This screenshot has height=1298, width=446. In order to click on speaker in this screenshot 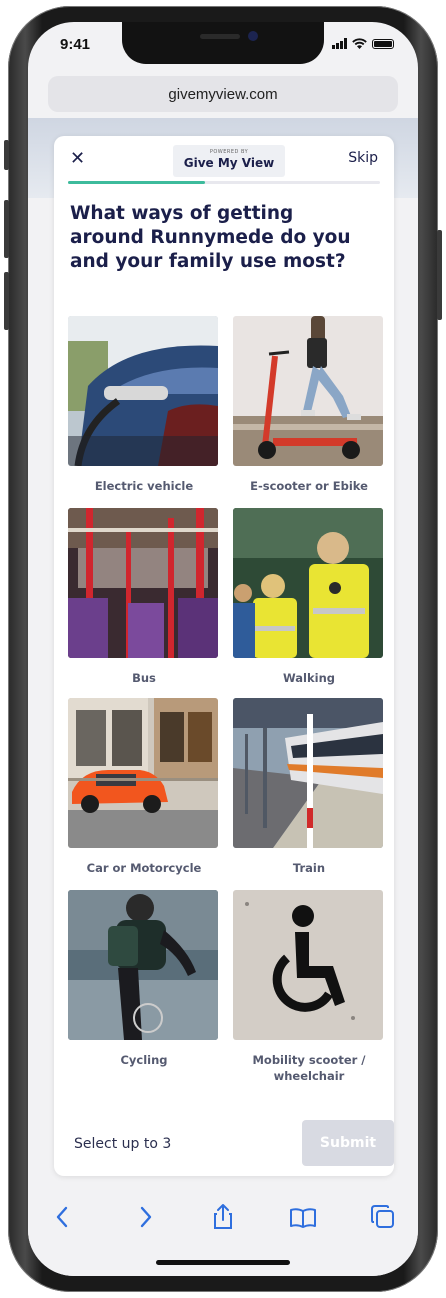, I will do `click(220, 36)`.